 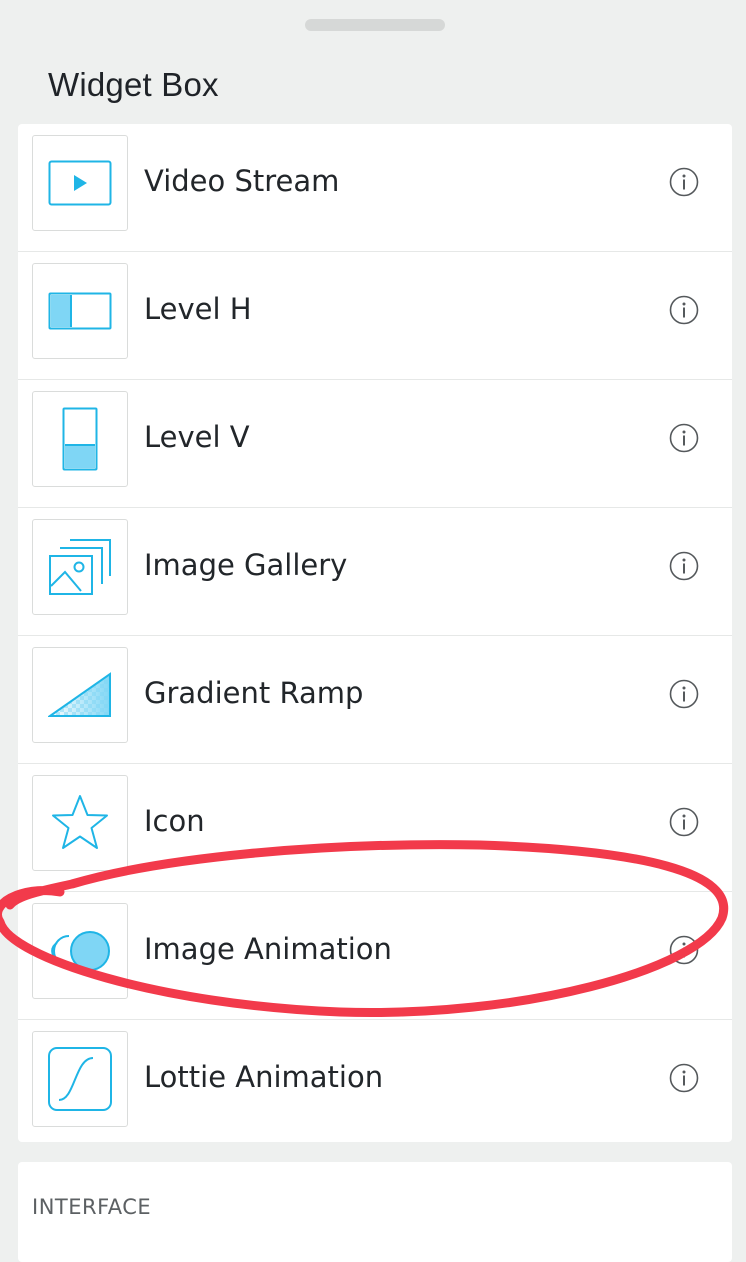 I want to click on level-v-icon, so click(x=80, y=439).